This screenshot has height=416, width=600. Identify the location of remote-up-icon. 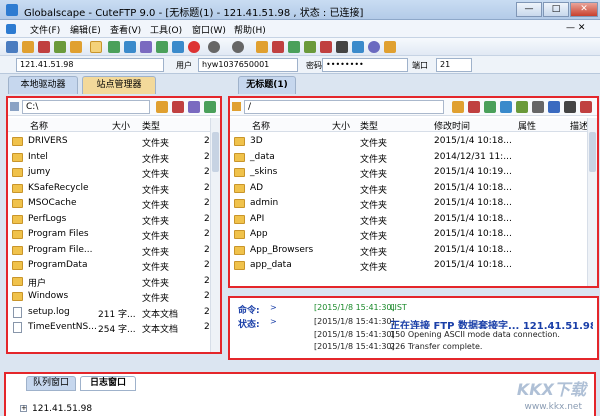
(458, 107).